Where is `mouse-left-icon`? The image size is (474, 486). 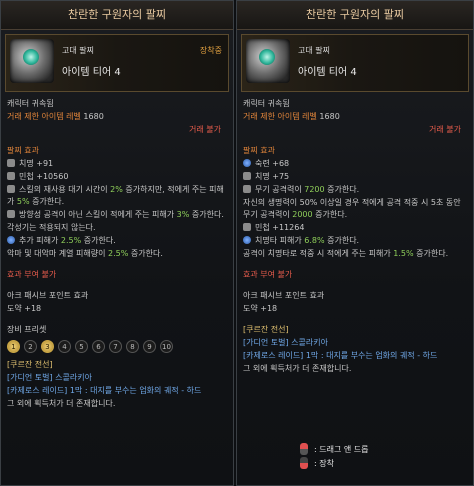
mouse-left-icon is located at coordinates (304, 449).